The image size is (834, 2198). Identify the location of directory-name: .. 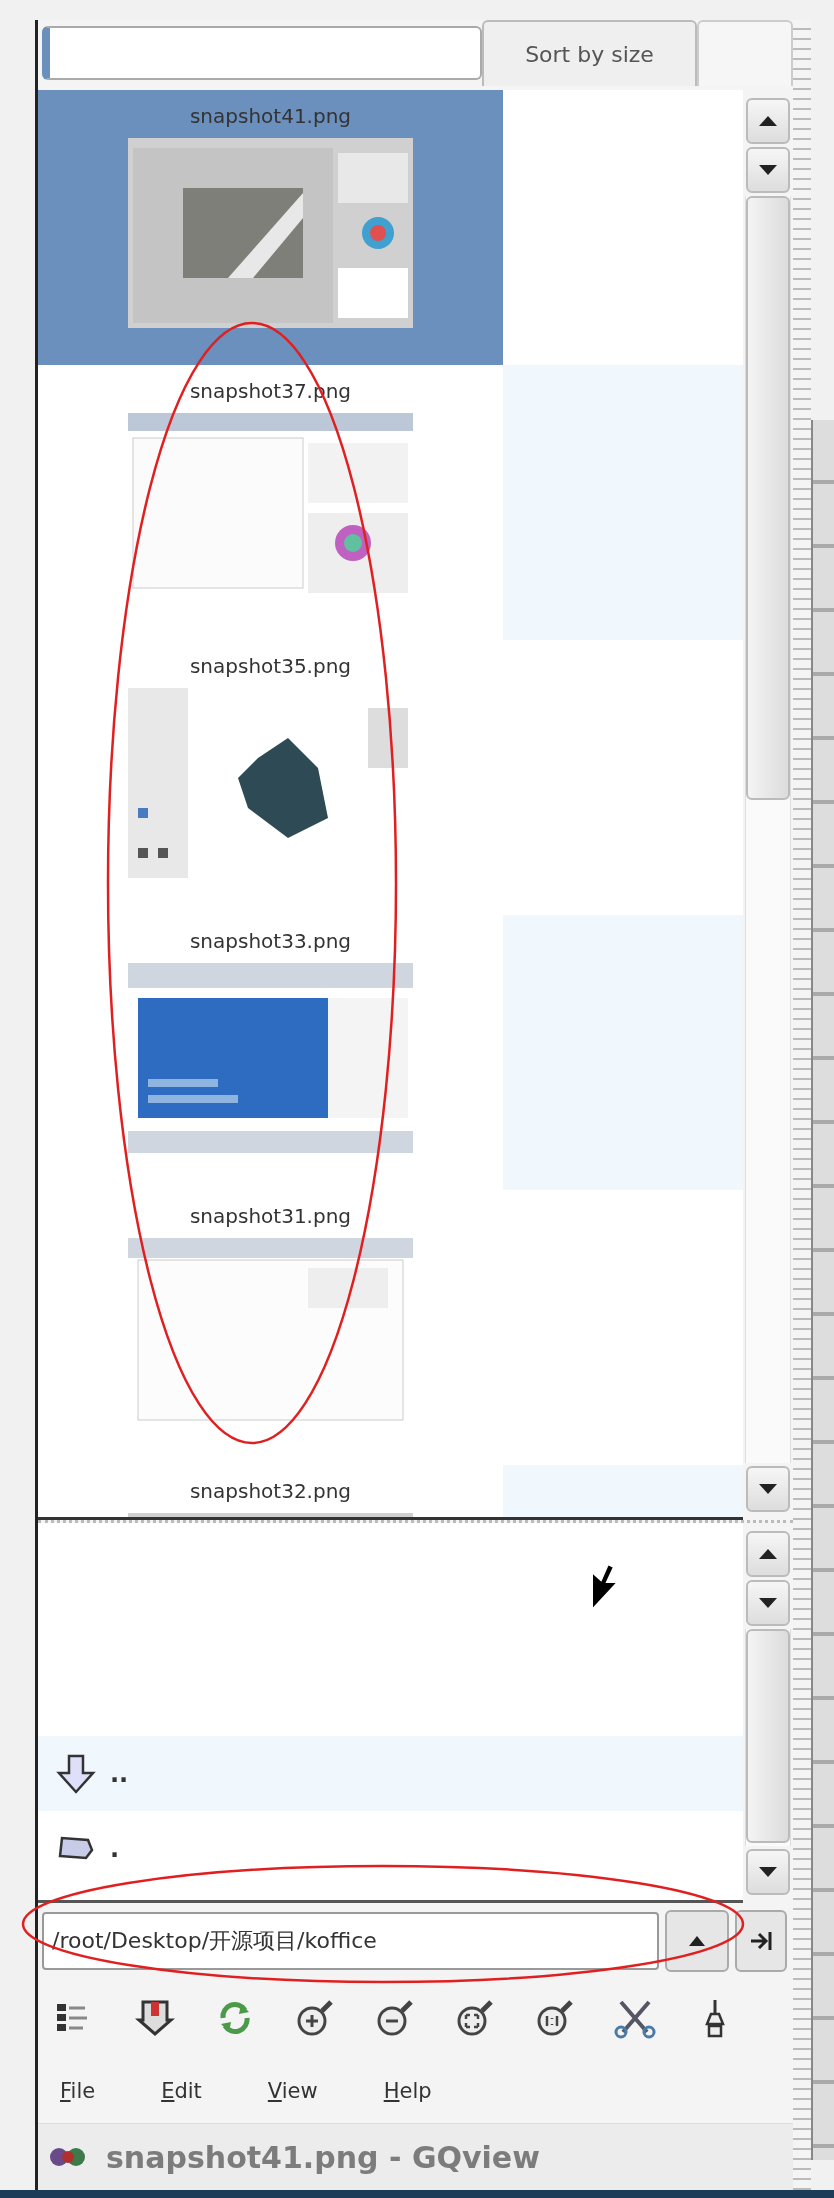
(115, 1848).